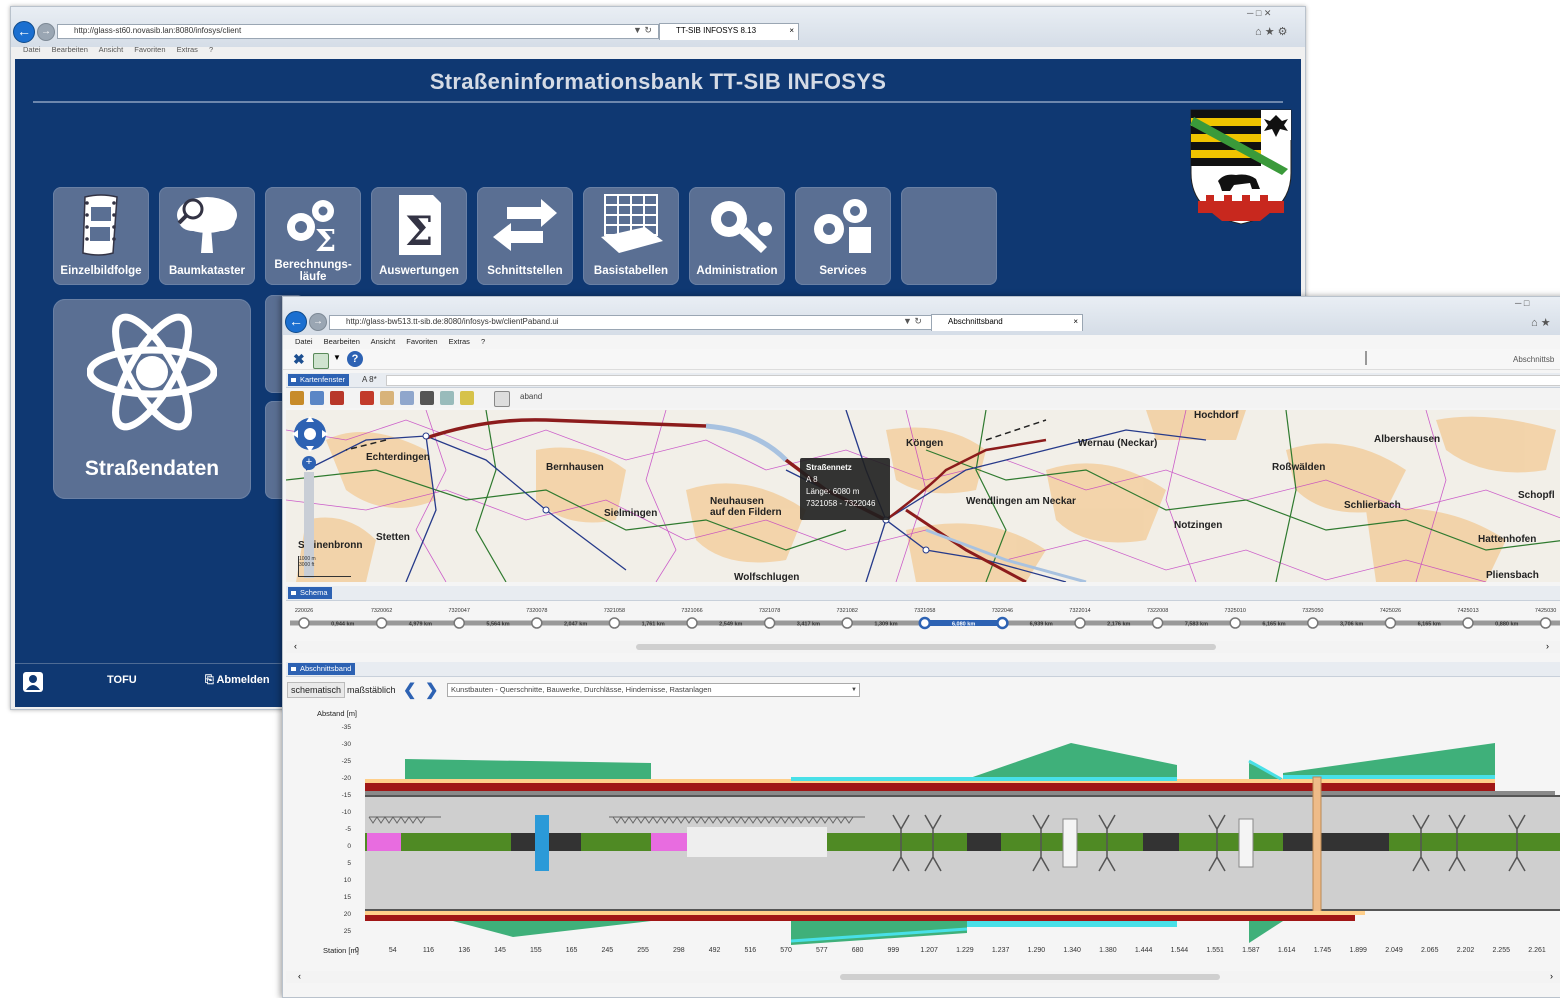 The height and width of the screenshot is (998, 1560). Describe the element at coordinates (367, 398) in the screenshot. I see `delete-icon` at that location.